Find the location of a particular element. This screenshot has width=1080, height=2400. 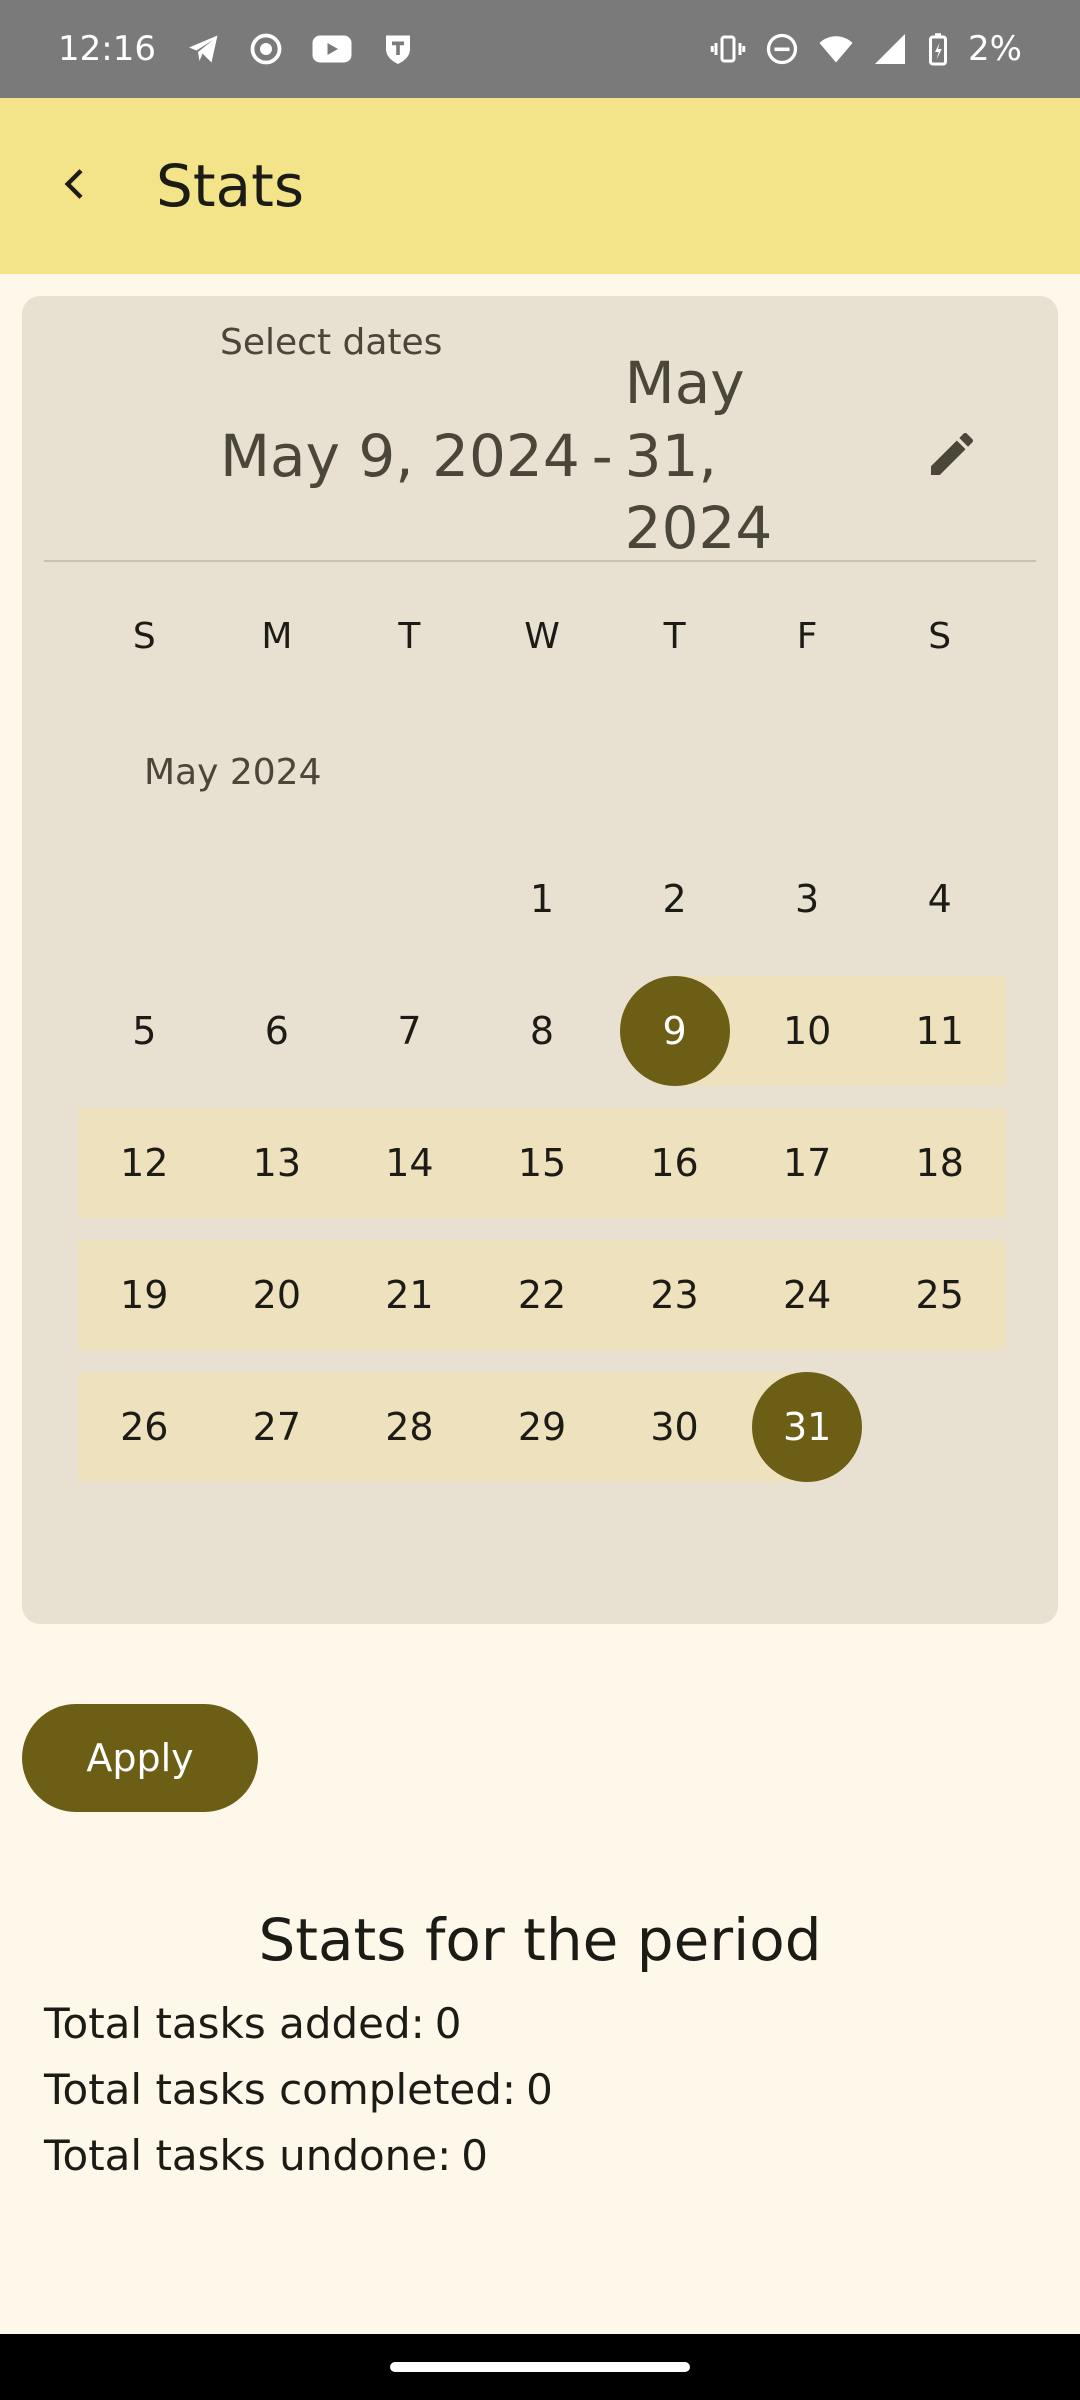

edit-dates-button is located at coordinates (952, 456).